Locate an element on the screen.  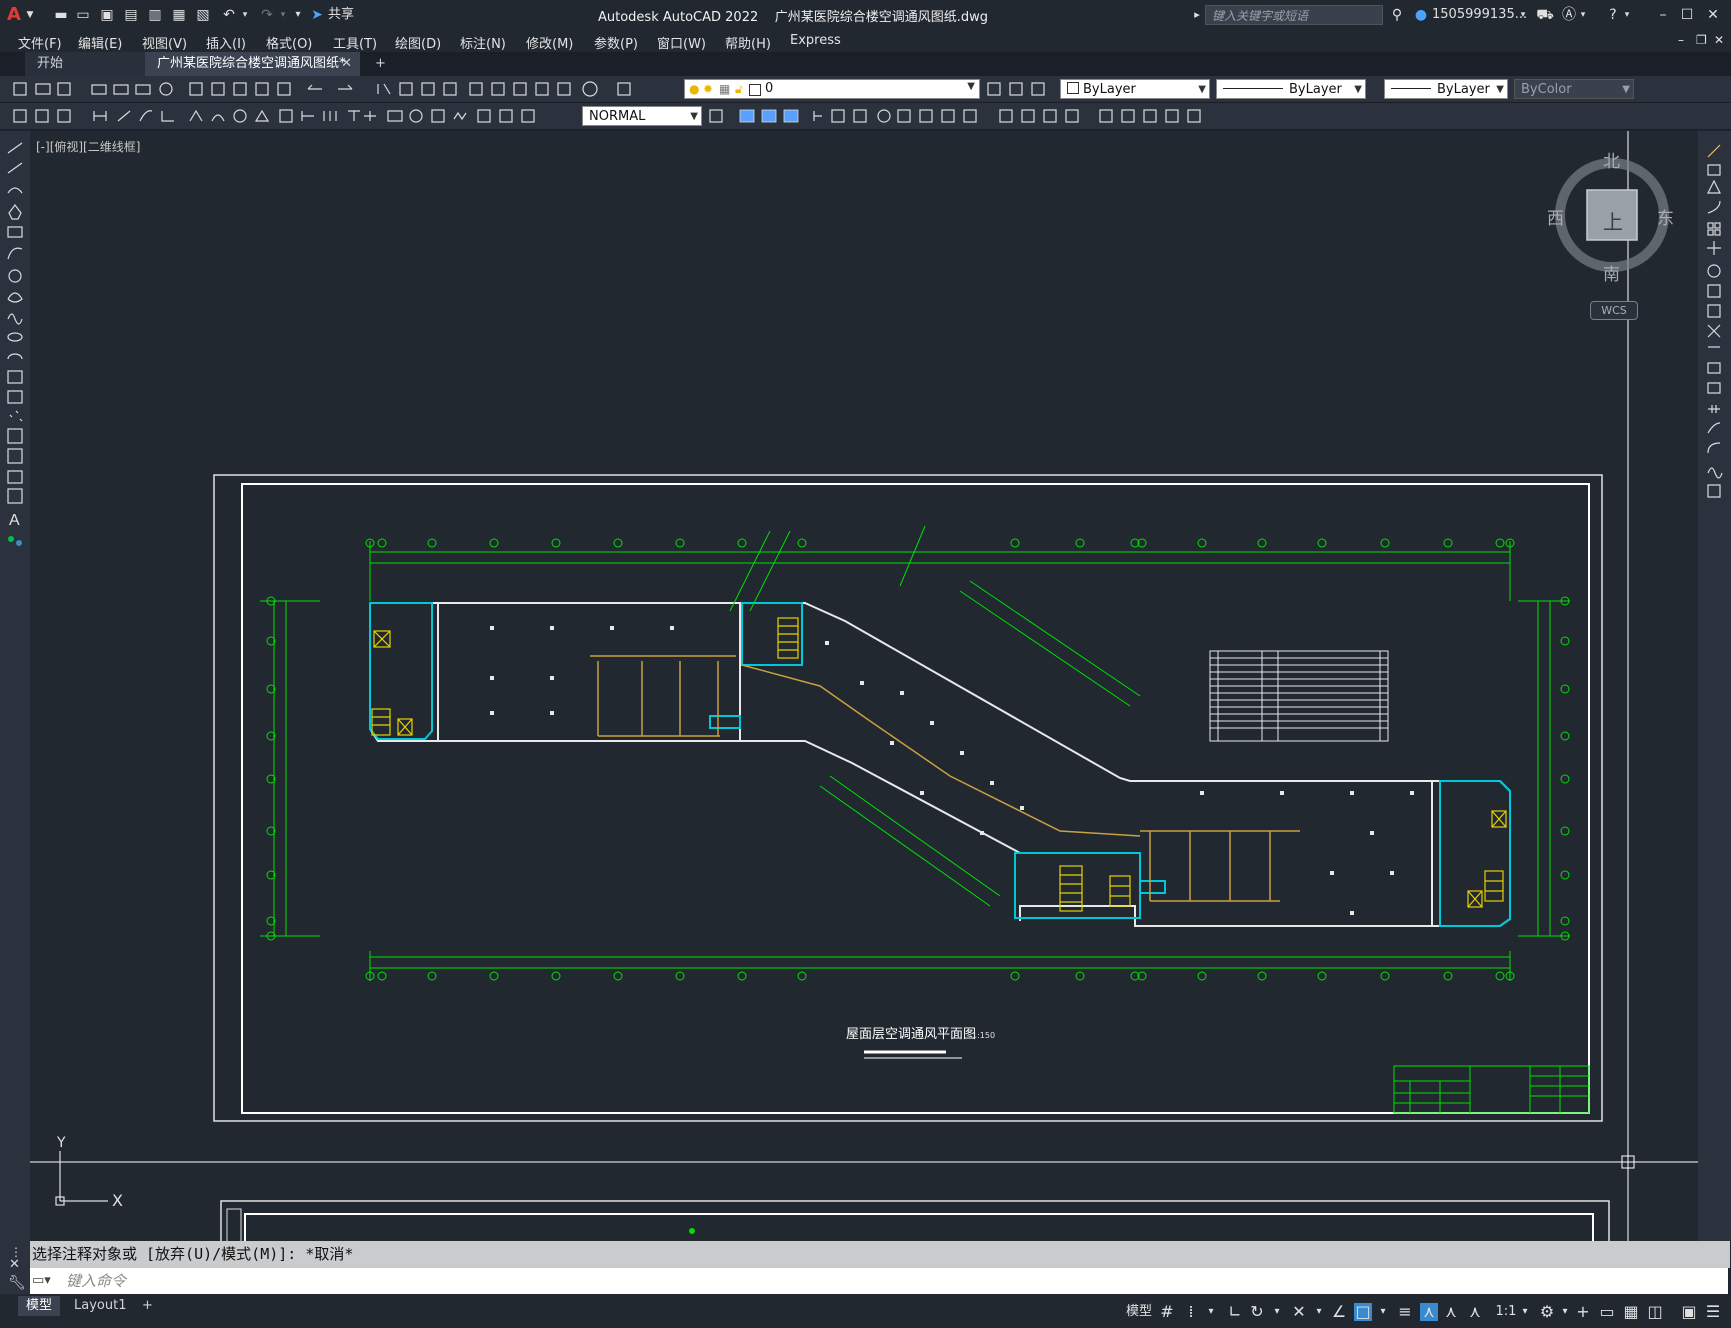
menu-insert: 插入(I) is located at coordinates (226, 42).